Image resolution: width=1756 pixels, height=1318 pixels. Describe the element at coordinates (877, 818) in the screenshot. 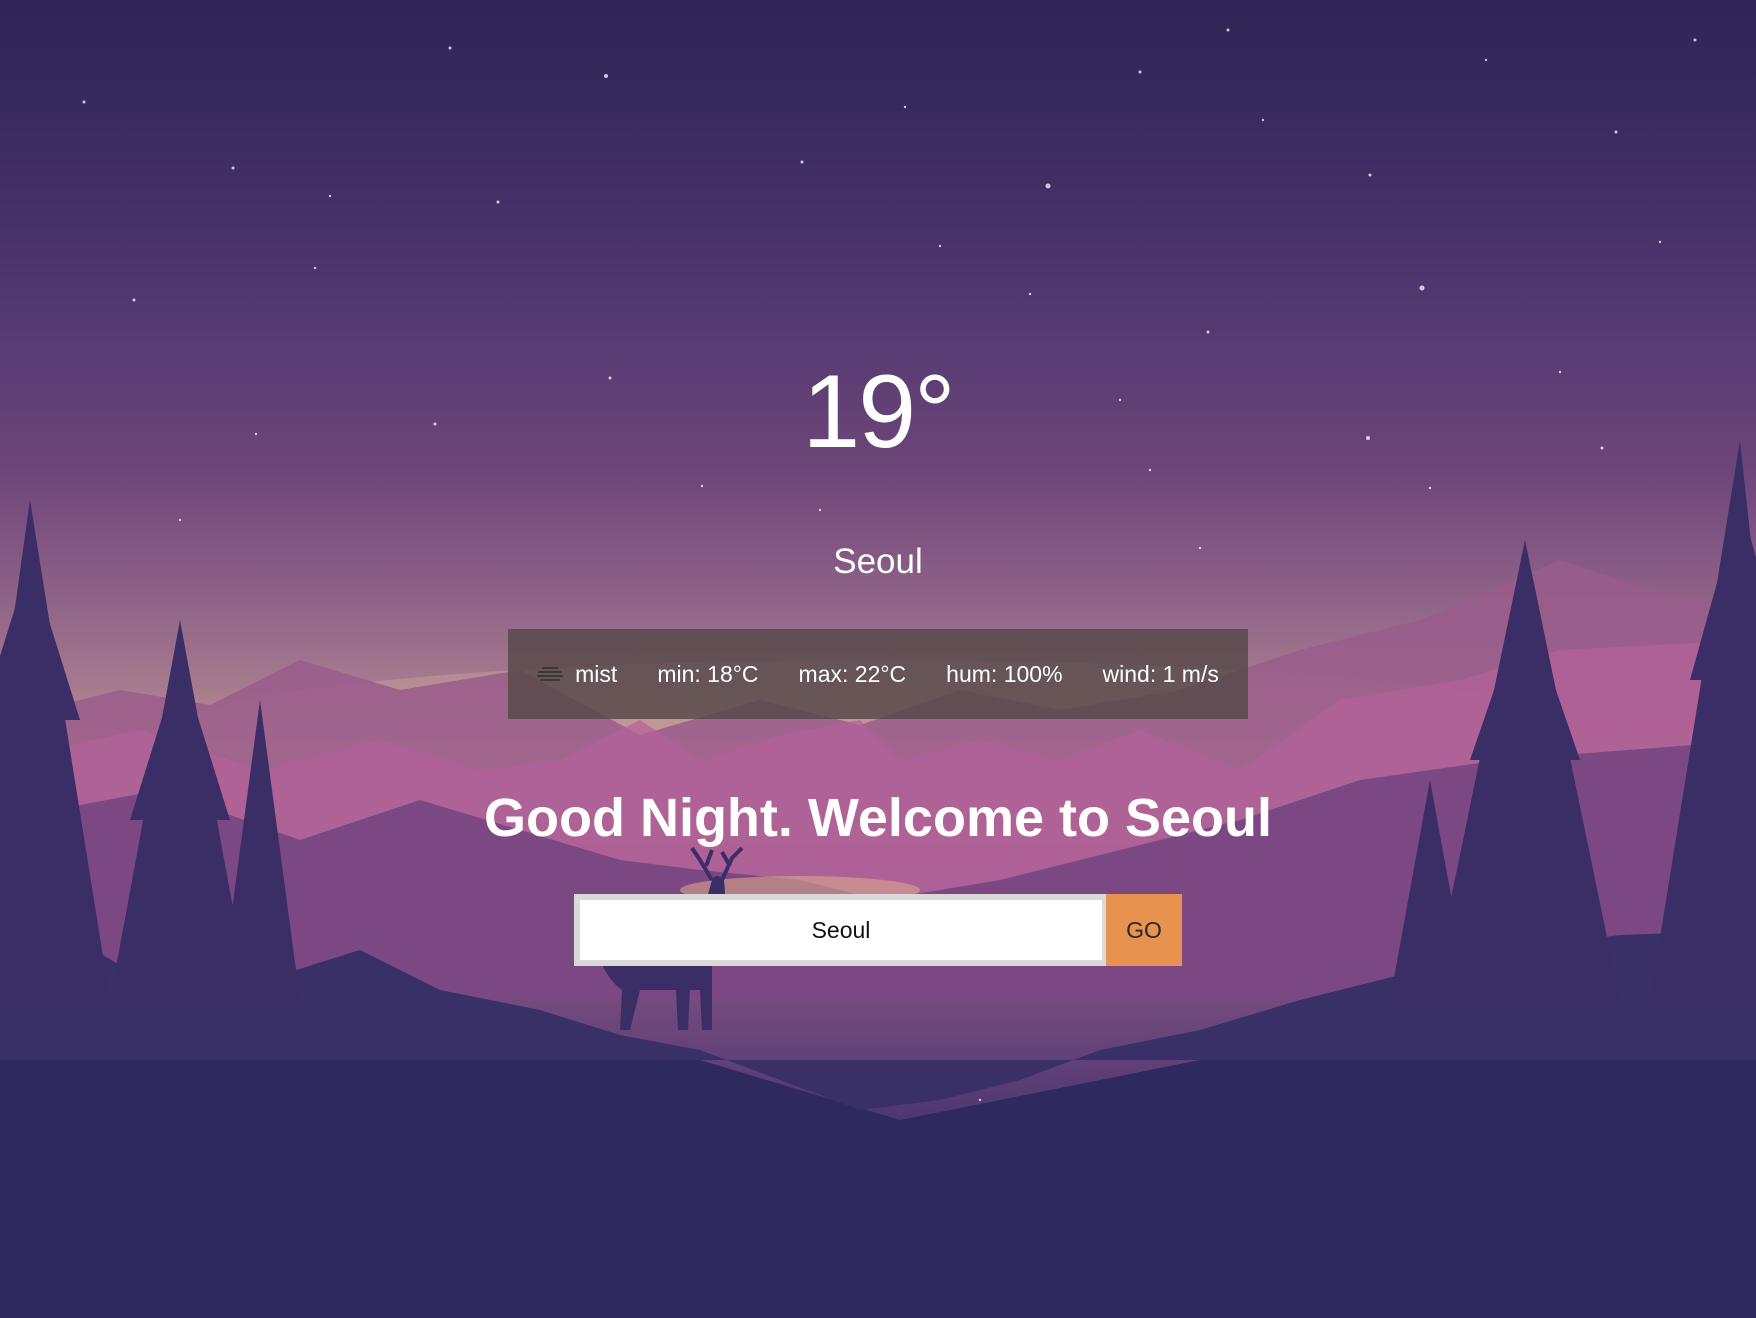

I see `greeting-heading: Good Night. Welcome to Seoul` at that location.